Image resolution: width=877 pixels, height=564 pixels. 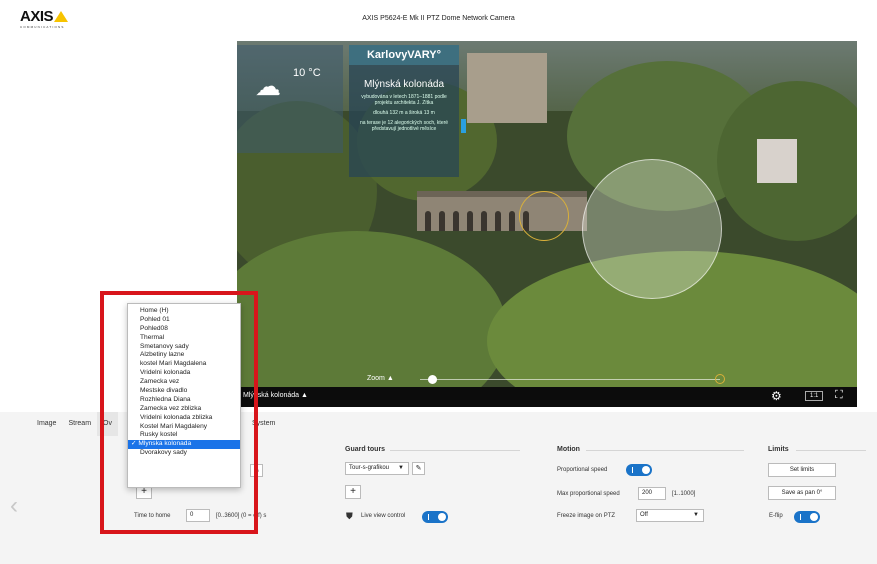 What do you see at coordinates (586, 516) in the screenshot?
I see `freeze-image-label: Freeze image on PTZ` at bounding box center [586, 516].